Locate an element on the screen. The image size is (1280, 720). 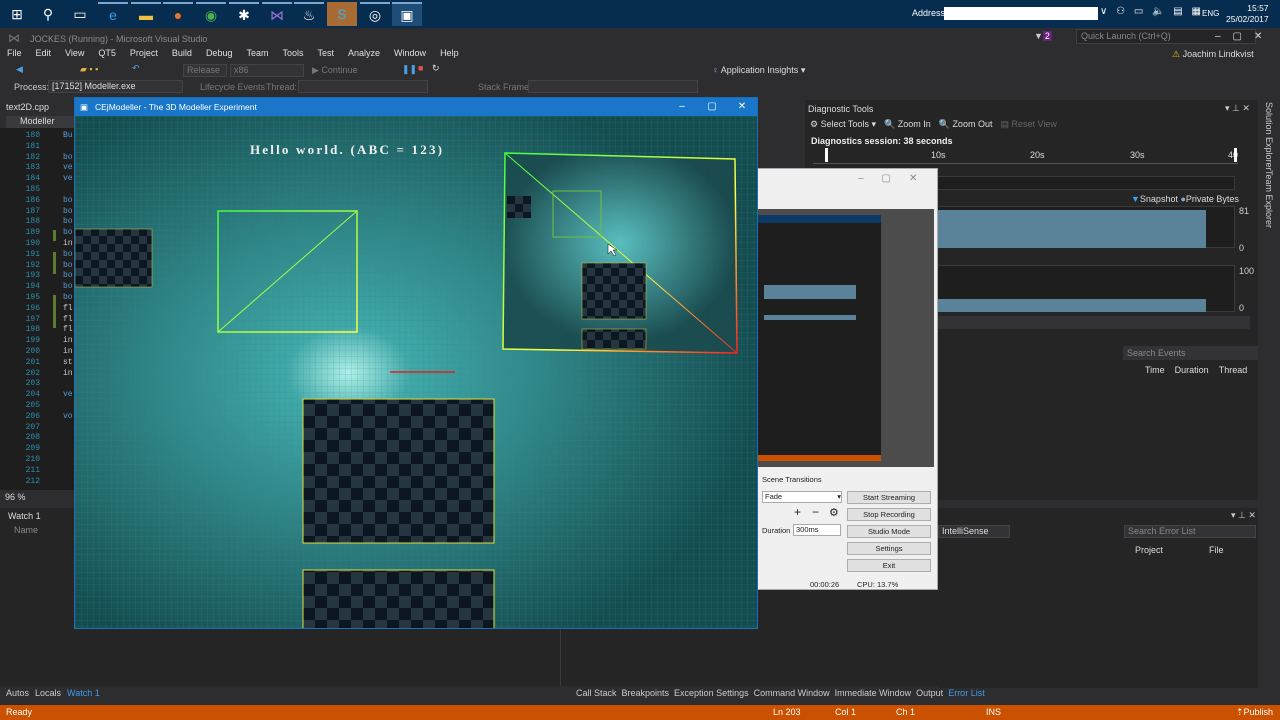
notification-filter-icon: ▼ 2 is located at coordinates (1043, 36).